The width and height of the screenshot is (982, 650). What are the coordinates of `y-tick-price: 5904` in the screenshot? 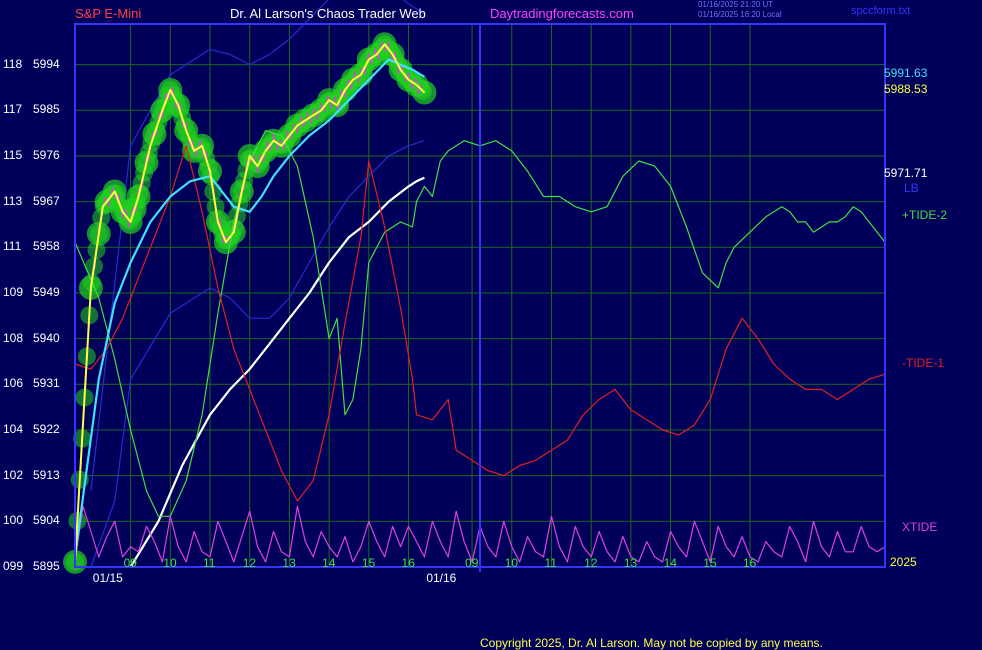 It's located at (46, 520).